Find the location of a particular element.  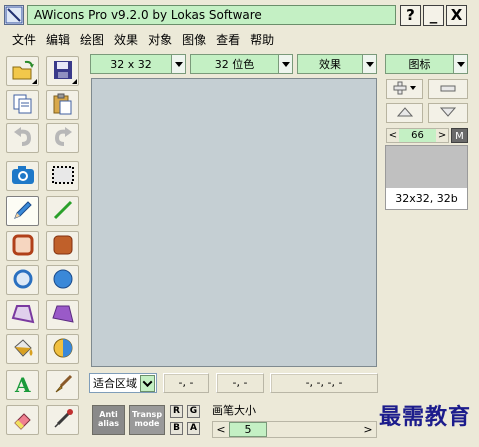

eyedropper-tool is located at coordinates (62, 420).